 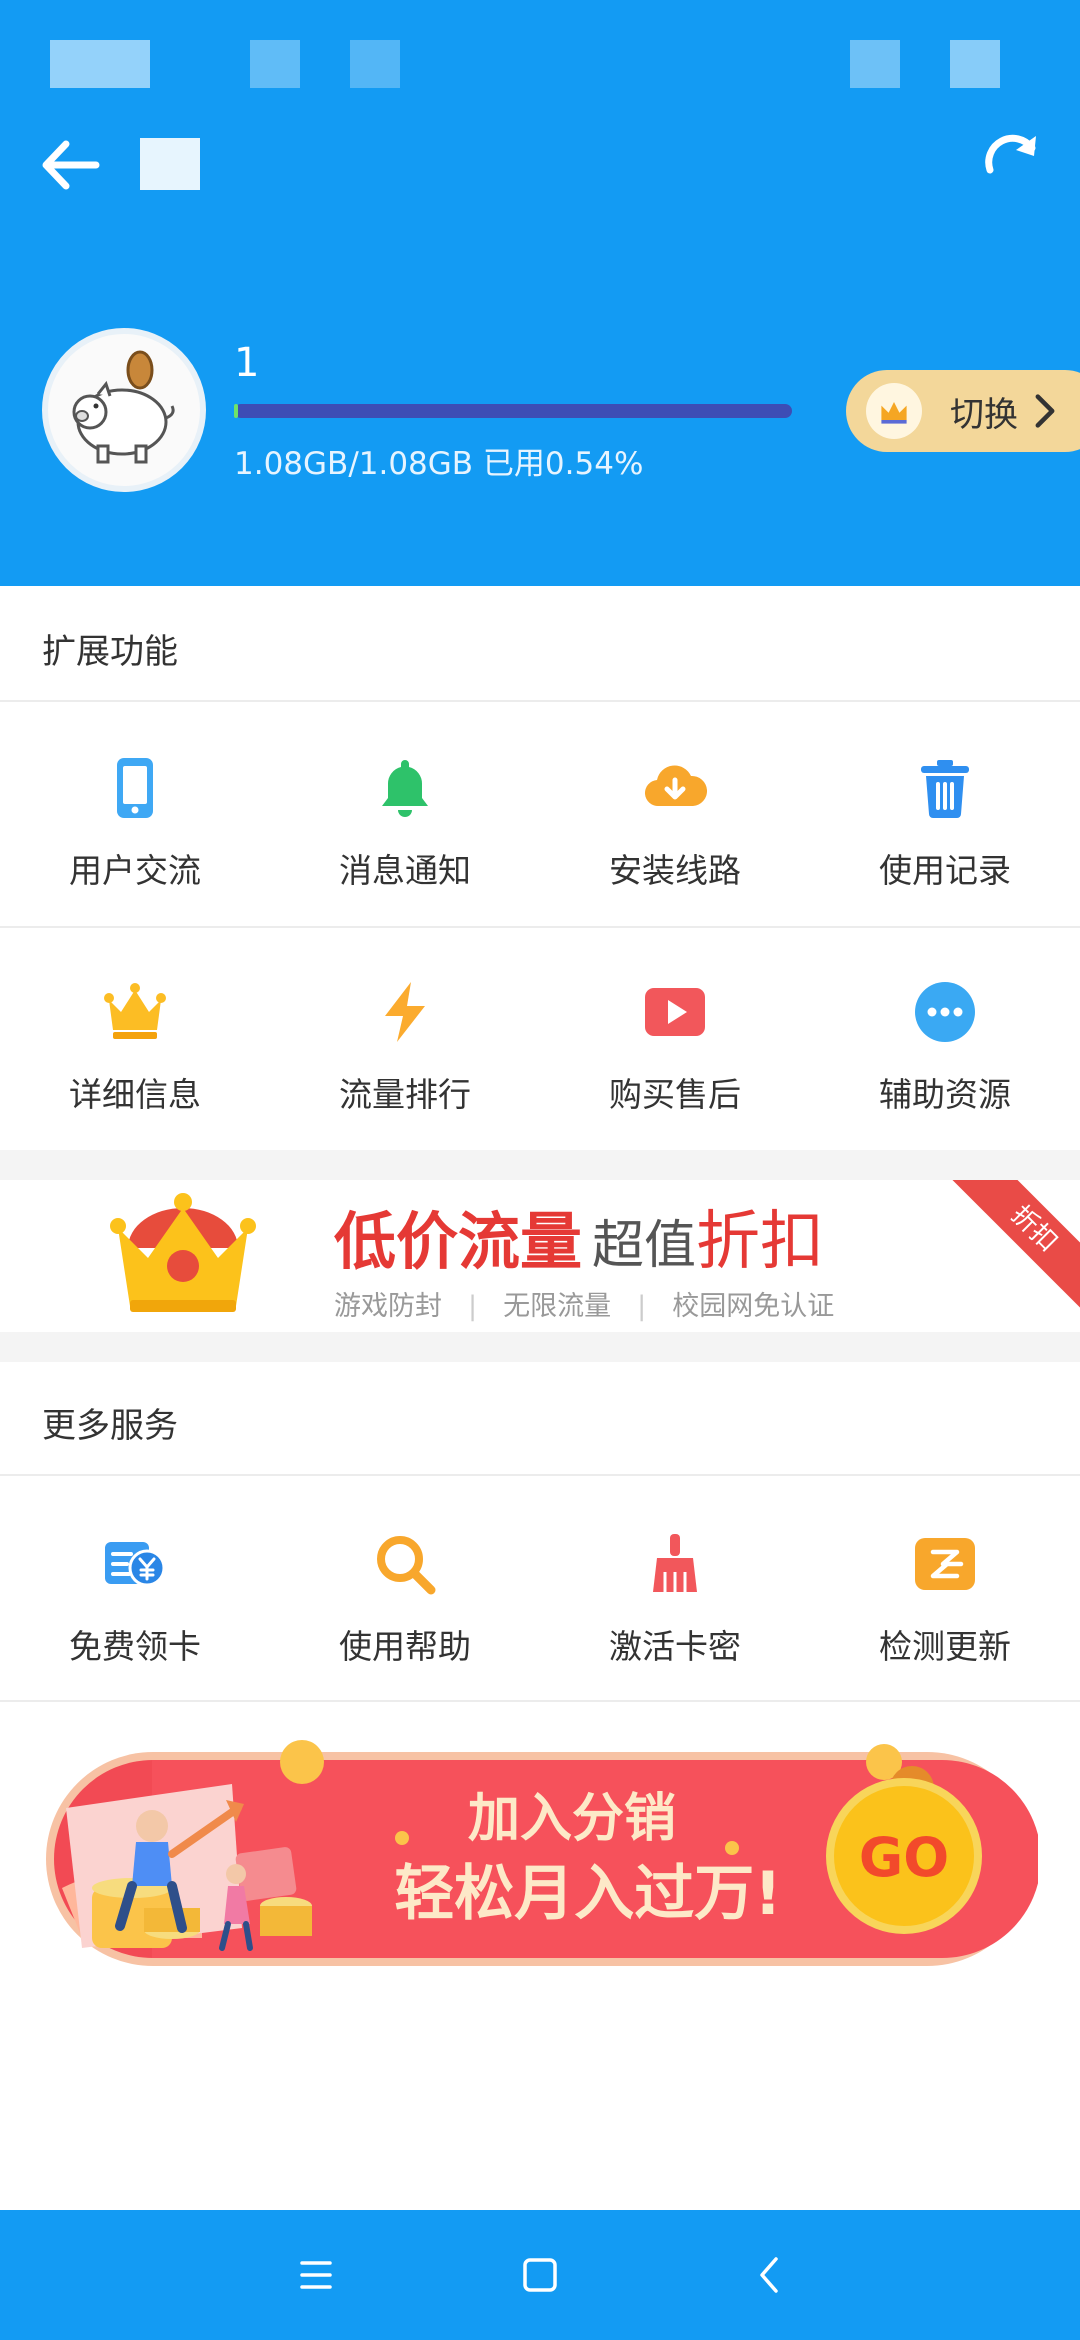 What do you see at coordinates (676, 786) in the screenshot?
I see `cloud-download-icon` at bounding box center [676, 786].